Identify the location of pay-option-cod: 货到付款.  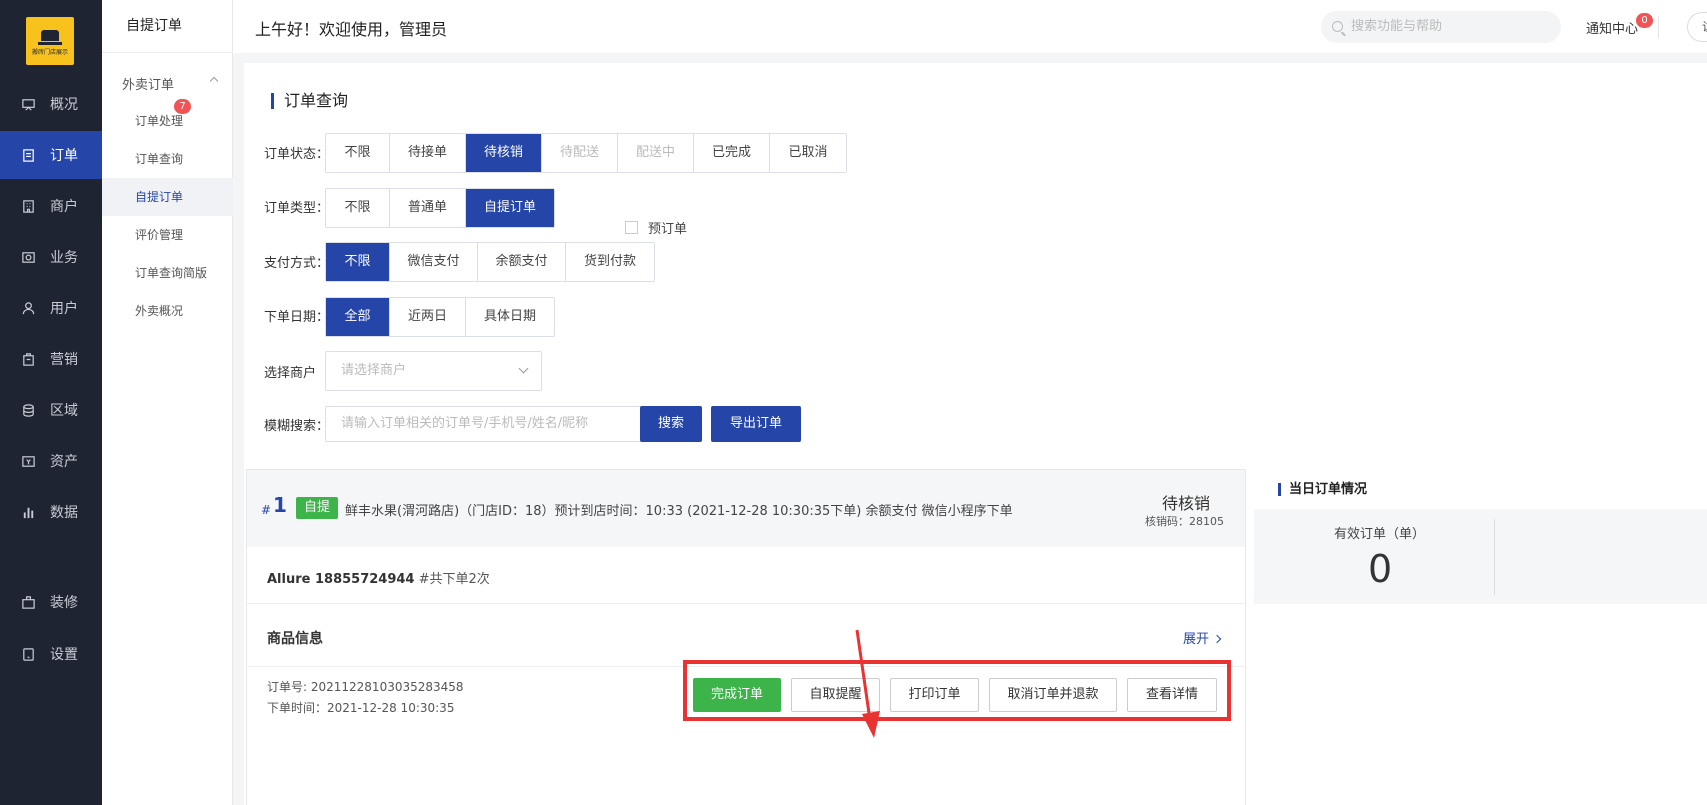
(610, 262).